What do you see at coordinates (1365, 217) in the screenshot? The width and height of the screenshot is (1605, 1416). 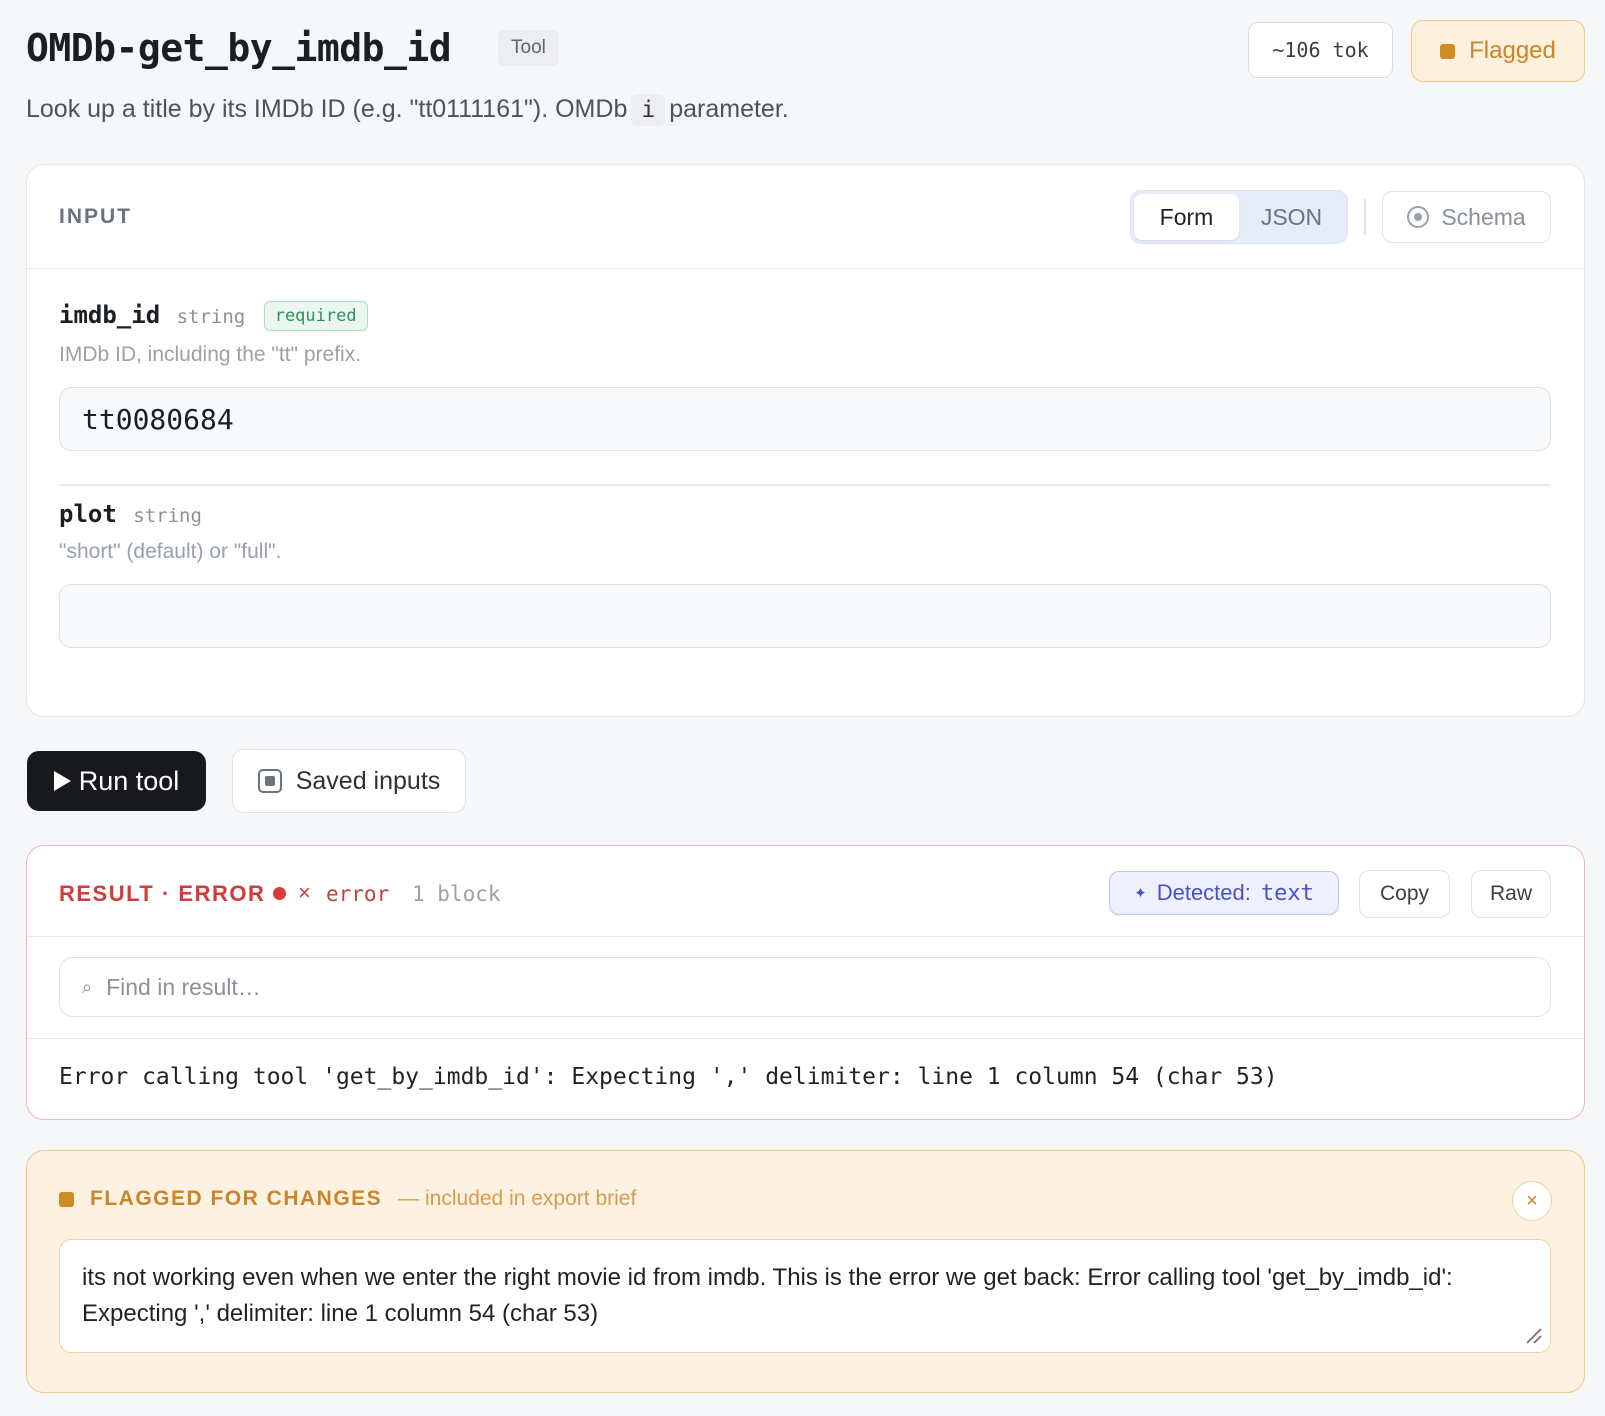 I see `divider` at bounding box center [1365, 217].